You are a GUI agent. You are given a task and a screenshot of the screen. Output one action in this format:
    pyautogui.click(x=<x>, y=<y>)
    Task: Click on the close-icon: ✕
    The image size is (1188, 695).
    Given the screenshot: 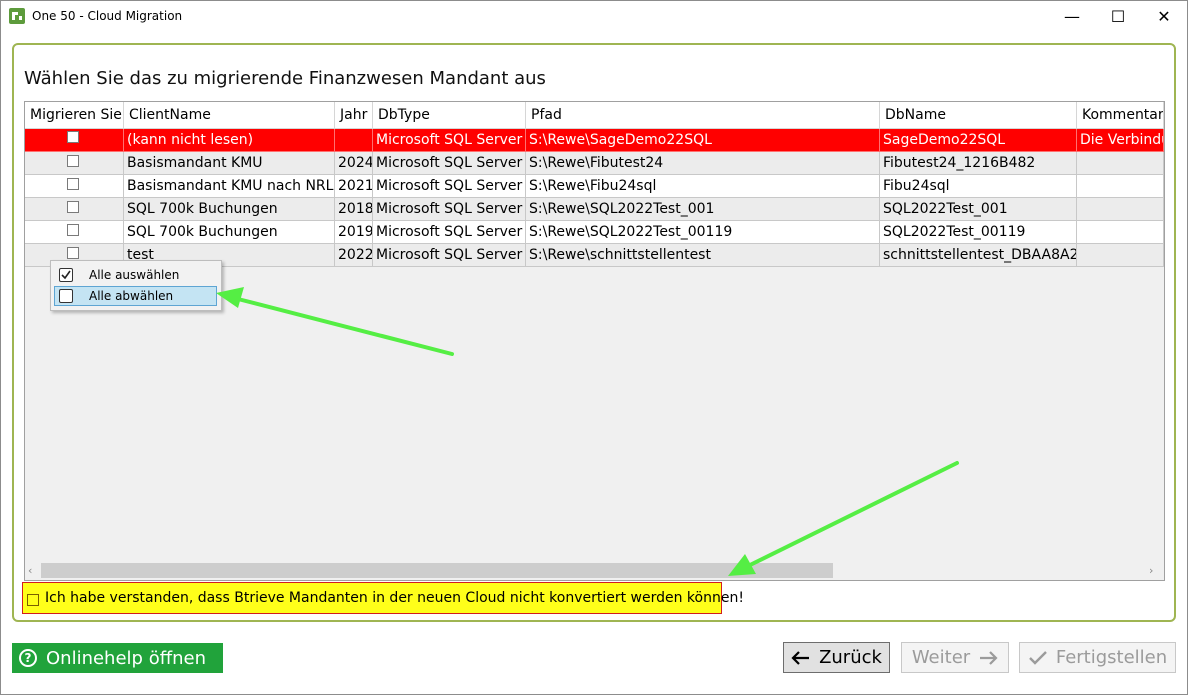 What is the action you would take?
    pyautogui.click(x=1164, y=16)
    